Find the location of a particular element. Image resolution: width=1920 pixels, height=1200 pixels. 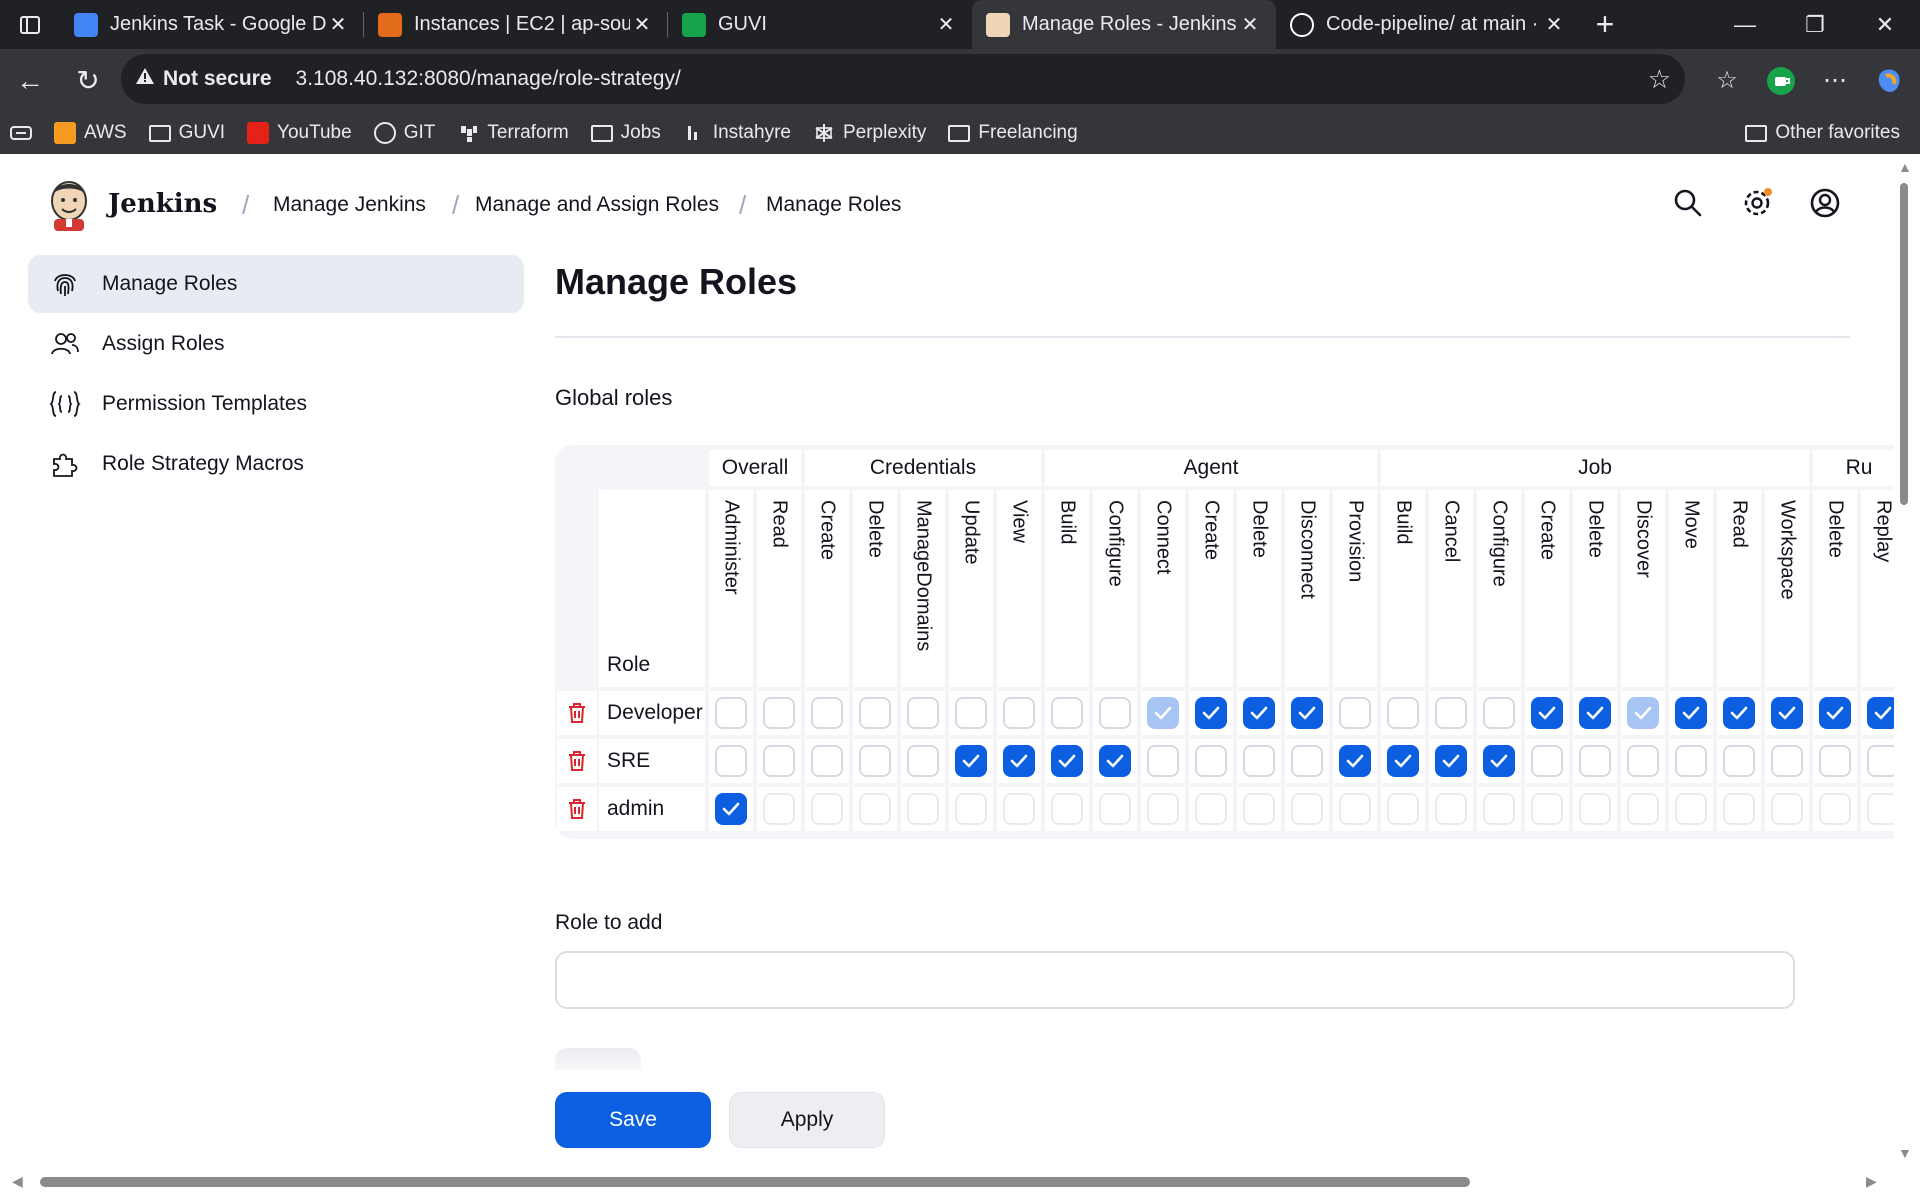

more-menu-icon: ⋯ is located at coordinates (1835, 80).